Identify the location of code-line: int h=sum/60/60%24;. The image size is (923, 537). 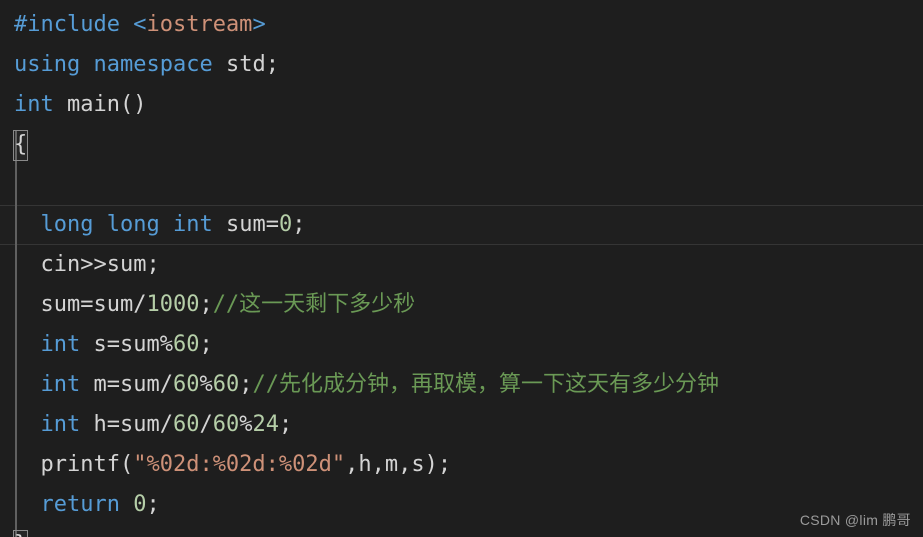
(461, 425).